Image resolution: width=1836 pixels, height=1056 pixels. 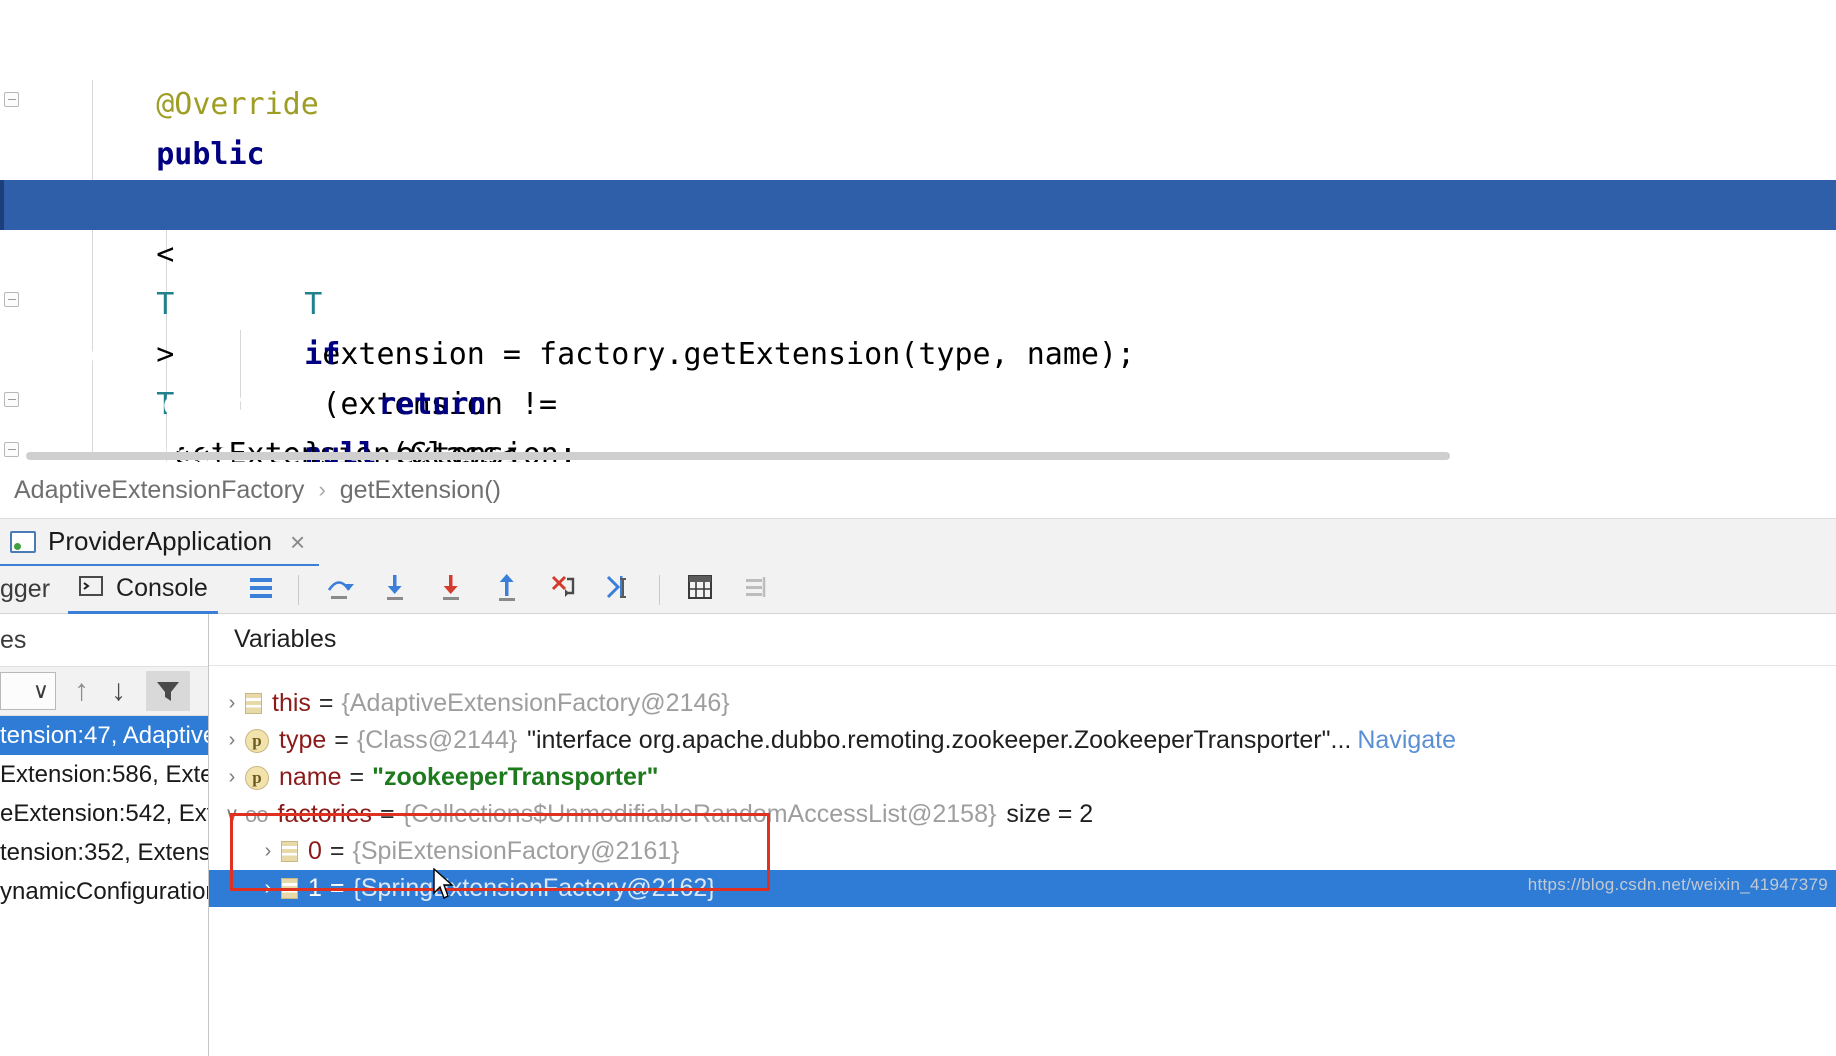 What do you see at coordinates (303, 740) in the screenshot?
I see `variable-name: type` at bounding box center [303, 740].